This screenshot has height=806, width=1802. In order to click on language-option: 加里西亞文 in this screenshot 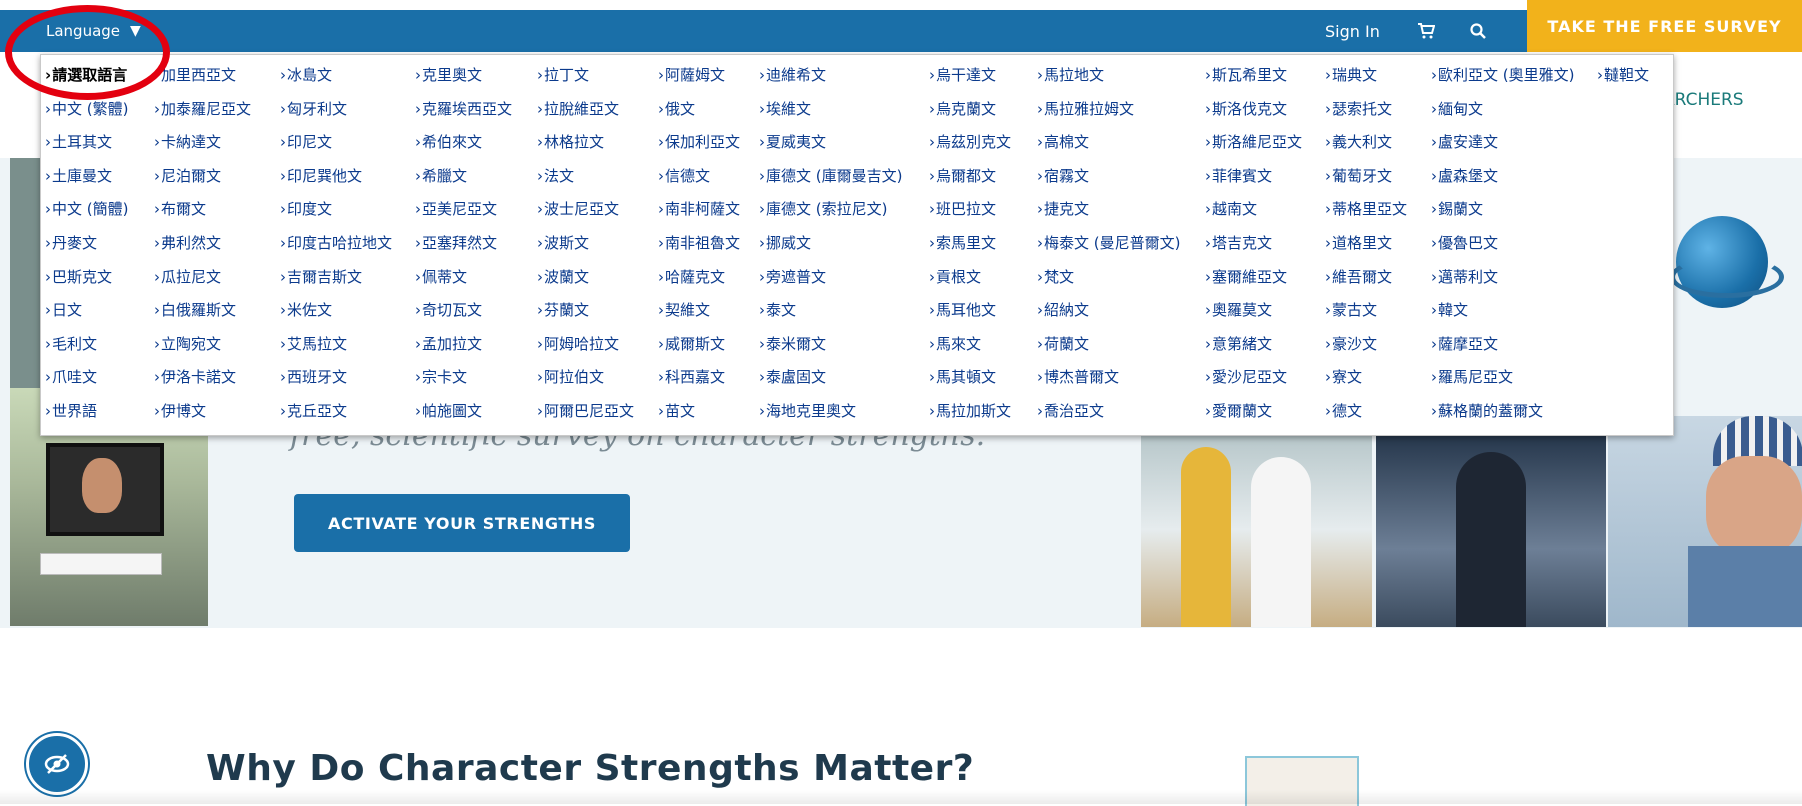, I will do `click(202, 76)`.